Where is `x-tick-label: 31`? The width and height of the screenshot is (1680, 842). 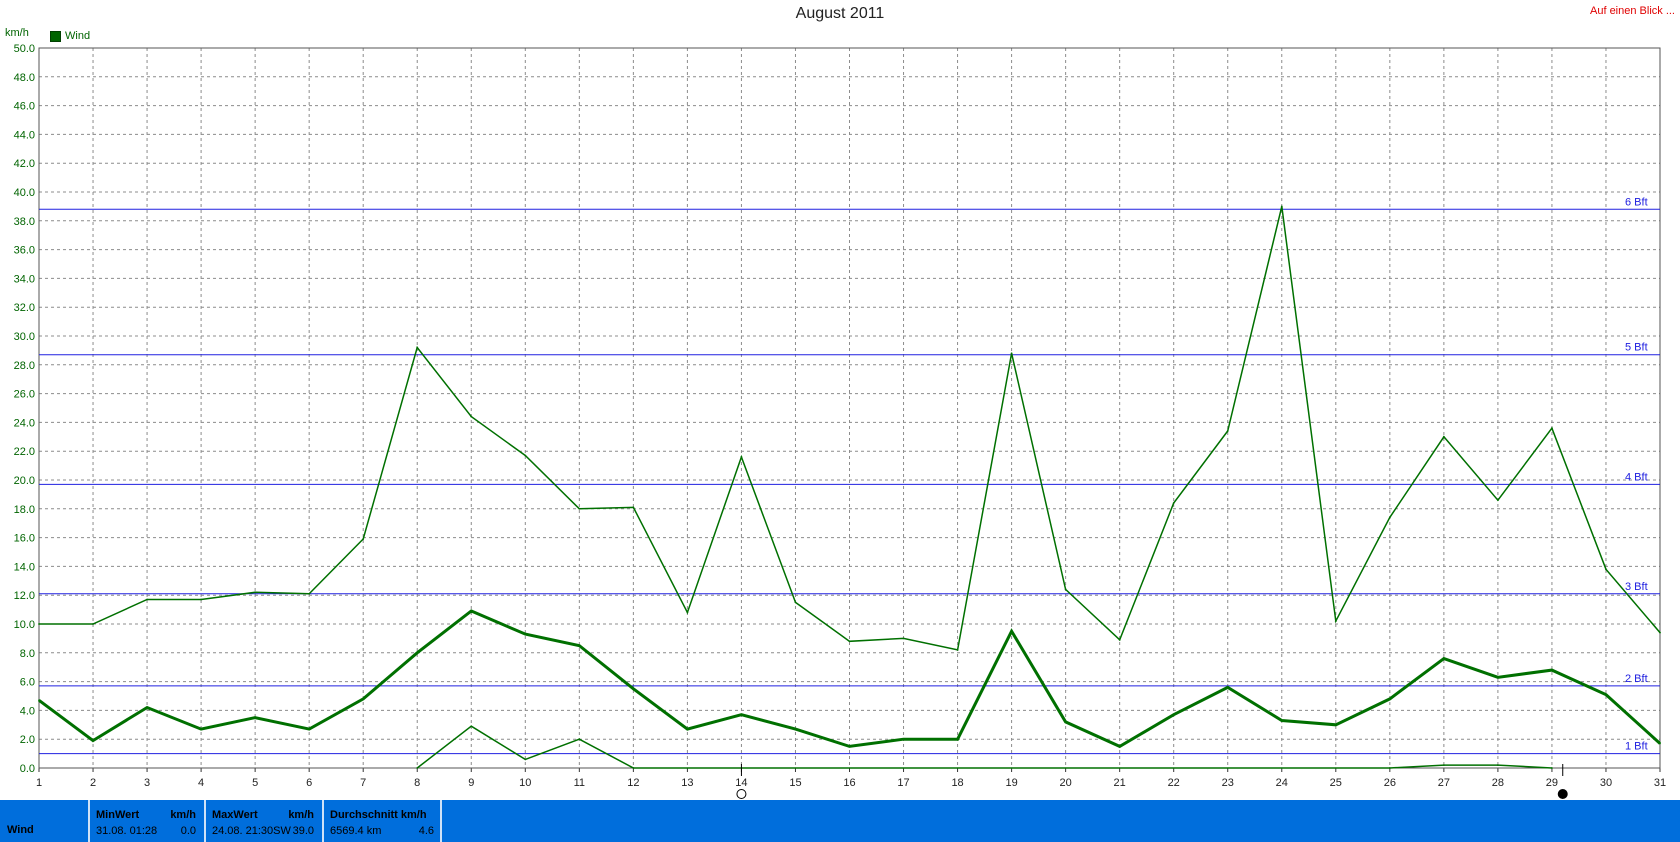 x-tick-label: 31 is located at coordinates (1660, 783).